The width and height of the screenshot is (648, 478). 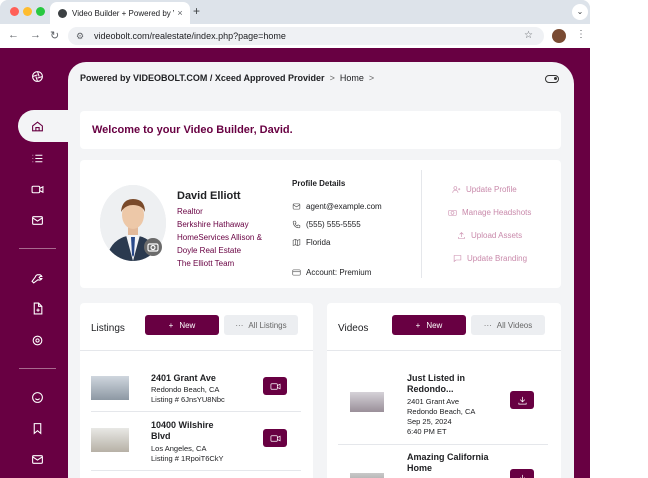 What do you see at coordinates (35, 35) in the screenshot?
I see `forward-icon: →` at bounding box center [35, 35].